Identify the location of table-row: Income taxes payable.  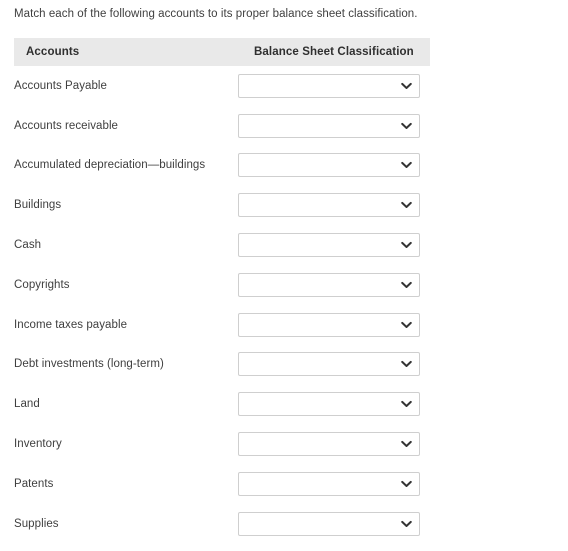
(222, 325).